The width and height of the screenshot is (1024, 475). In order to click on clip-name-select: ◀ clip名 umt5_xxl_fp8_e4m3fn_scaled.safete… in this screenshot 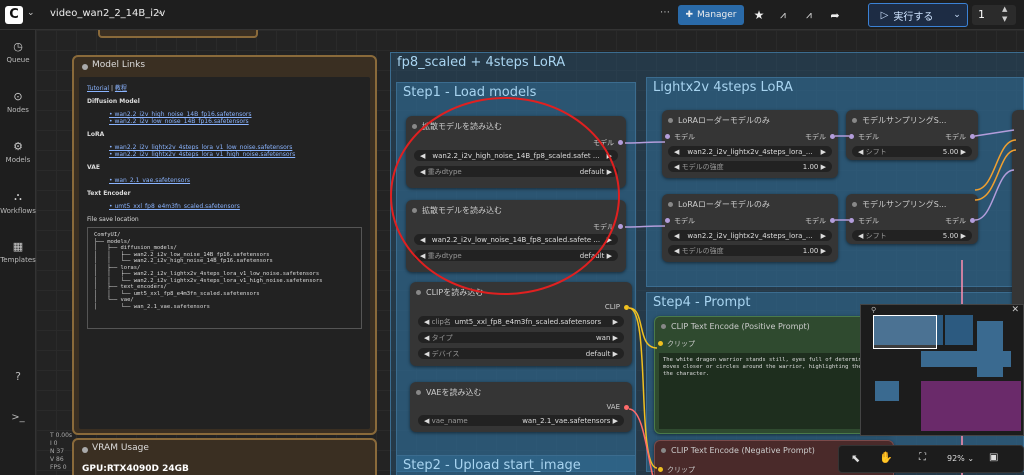, I will do `click(521, 321)`.